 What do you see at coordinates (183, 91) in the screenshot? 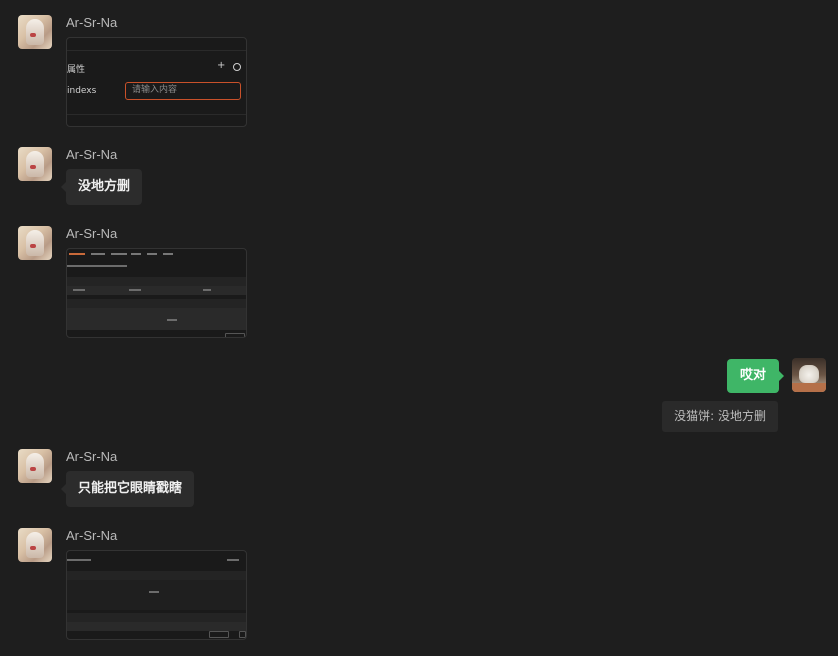
I see `screenshot-input: 请输入内容` at bounding box center [183, 91].